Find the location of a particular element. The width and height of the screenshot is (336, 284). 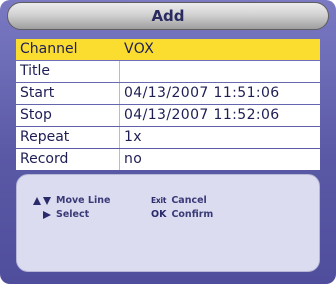

right-arrow-icon is located at coordinates (47, 214).